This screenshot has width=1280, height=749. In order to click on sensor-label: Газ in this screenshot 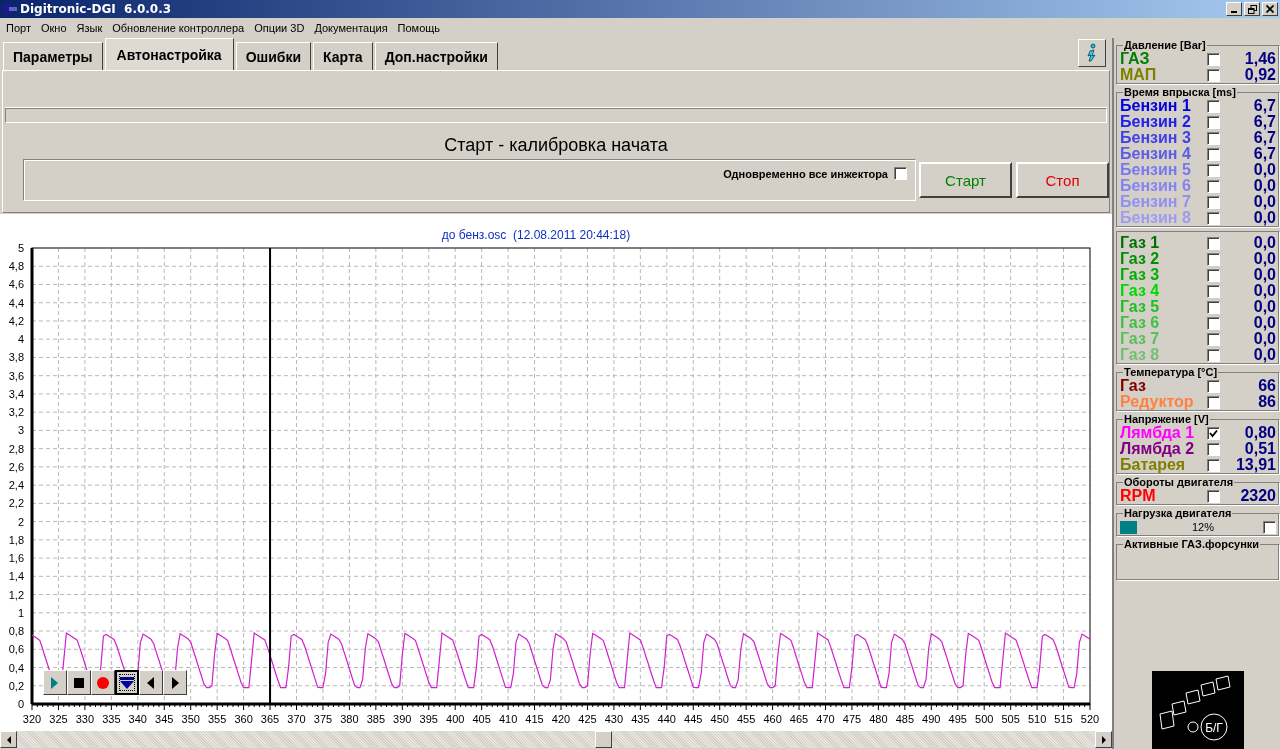, I will do `click(1133, 386)`.